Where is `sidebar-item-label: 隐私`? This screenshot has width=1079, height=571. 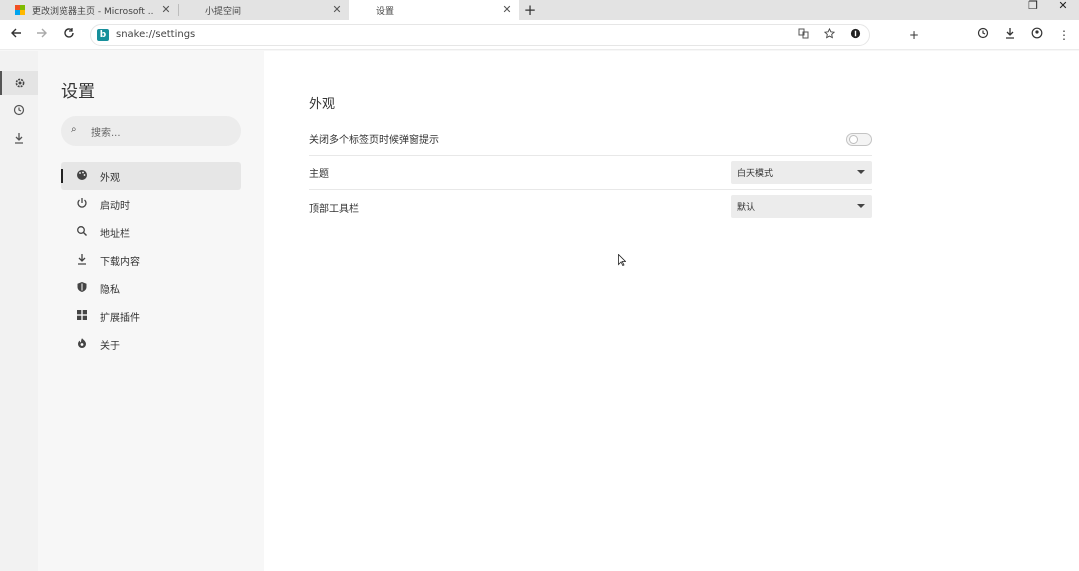 sidebar-item-label: 隐私 is located at coordinates (110, 290).